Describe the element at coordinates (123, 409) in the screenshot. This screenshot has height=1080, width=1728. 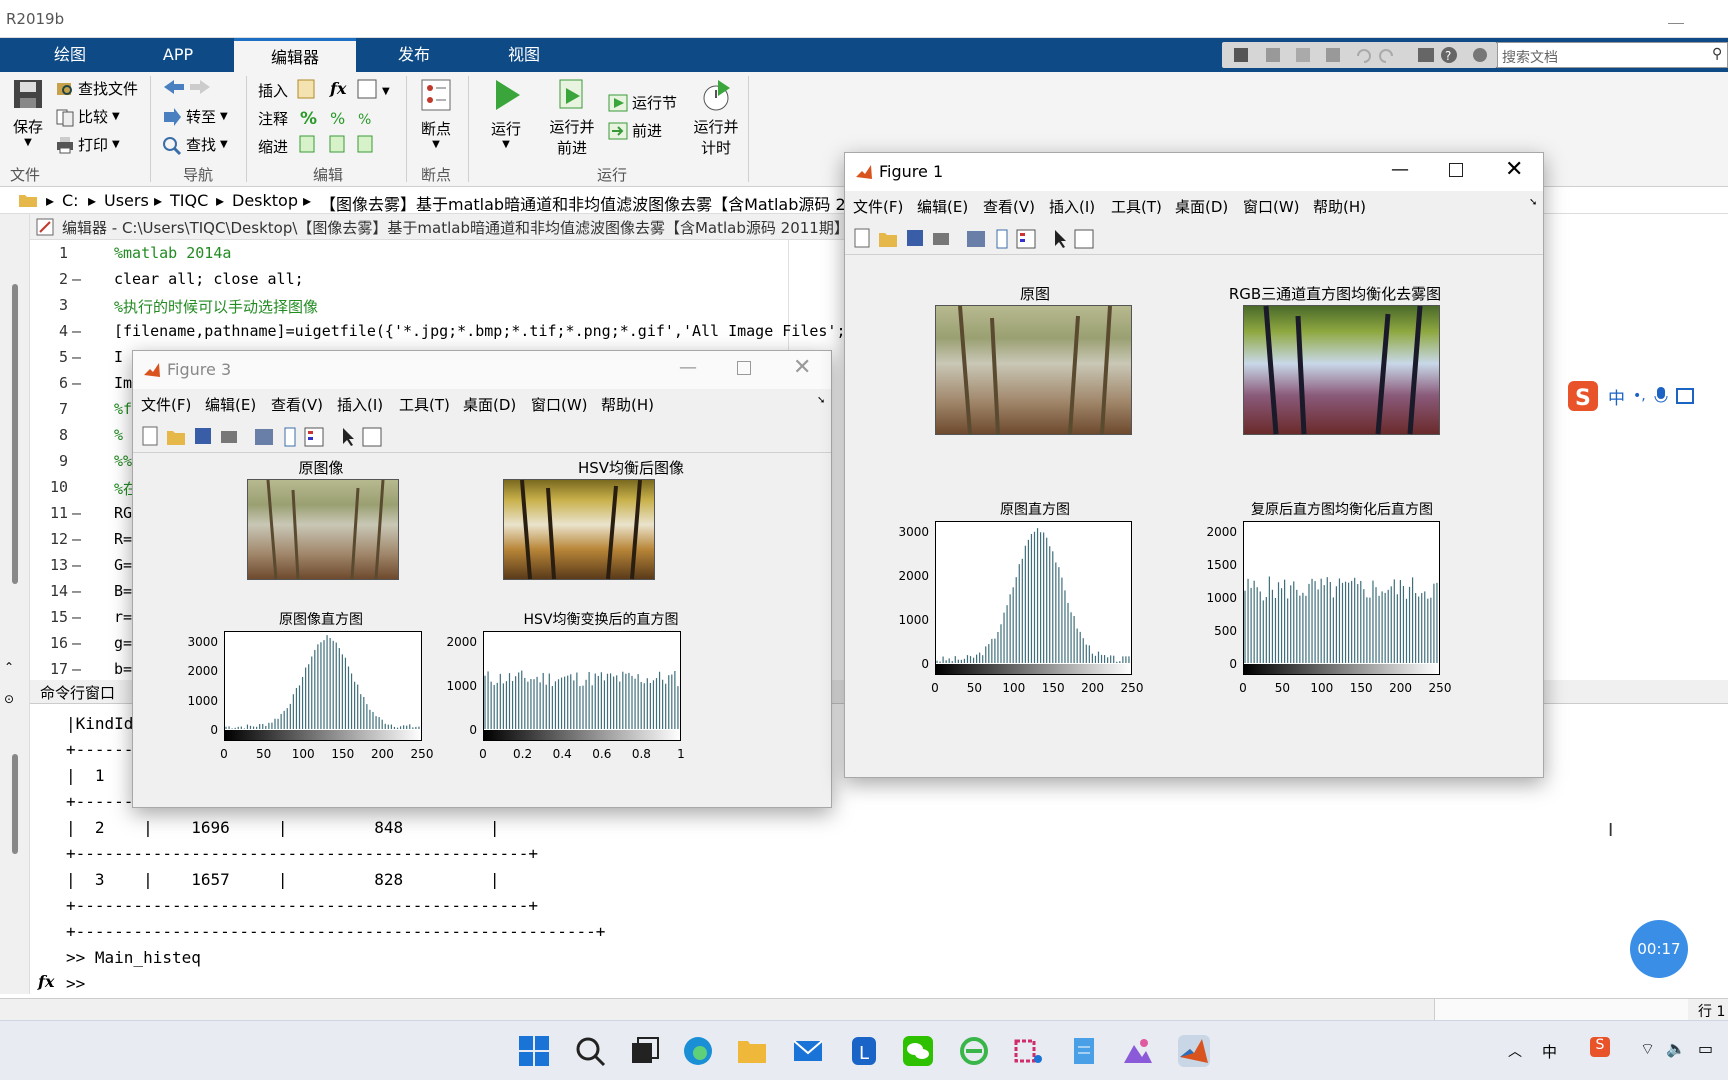
I see `code-line: %f` at that location.